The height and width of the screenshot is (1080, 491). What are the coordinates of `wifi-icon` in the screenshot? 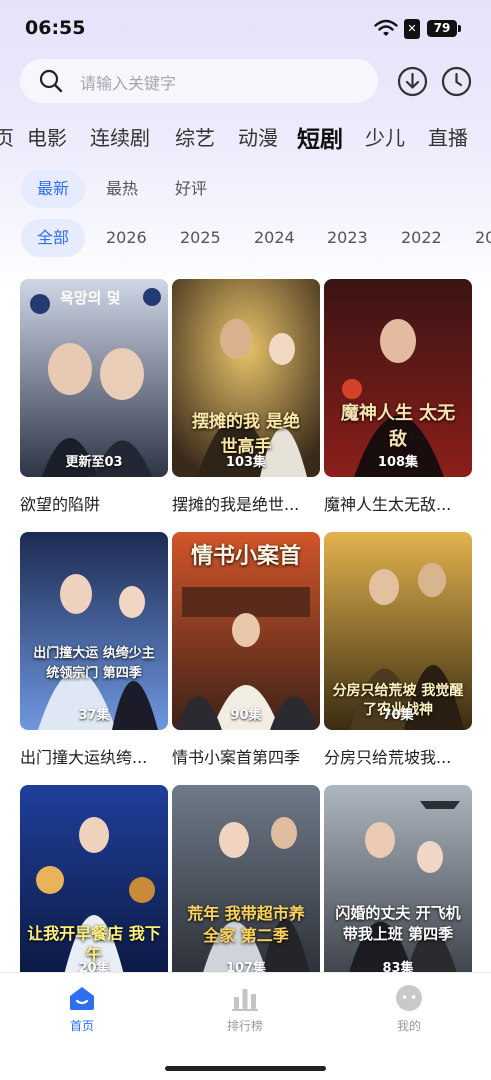 It's located at (386, 27).